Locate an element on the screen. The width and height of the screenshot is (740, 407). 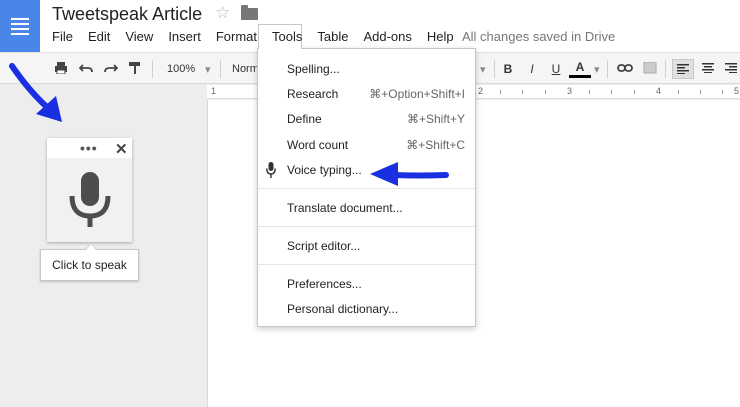
tooltip-arrow is located at coordinates (91, 247).